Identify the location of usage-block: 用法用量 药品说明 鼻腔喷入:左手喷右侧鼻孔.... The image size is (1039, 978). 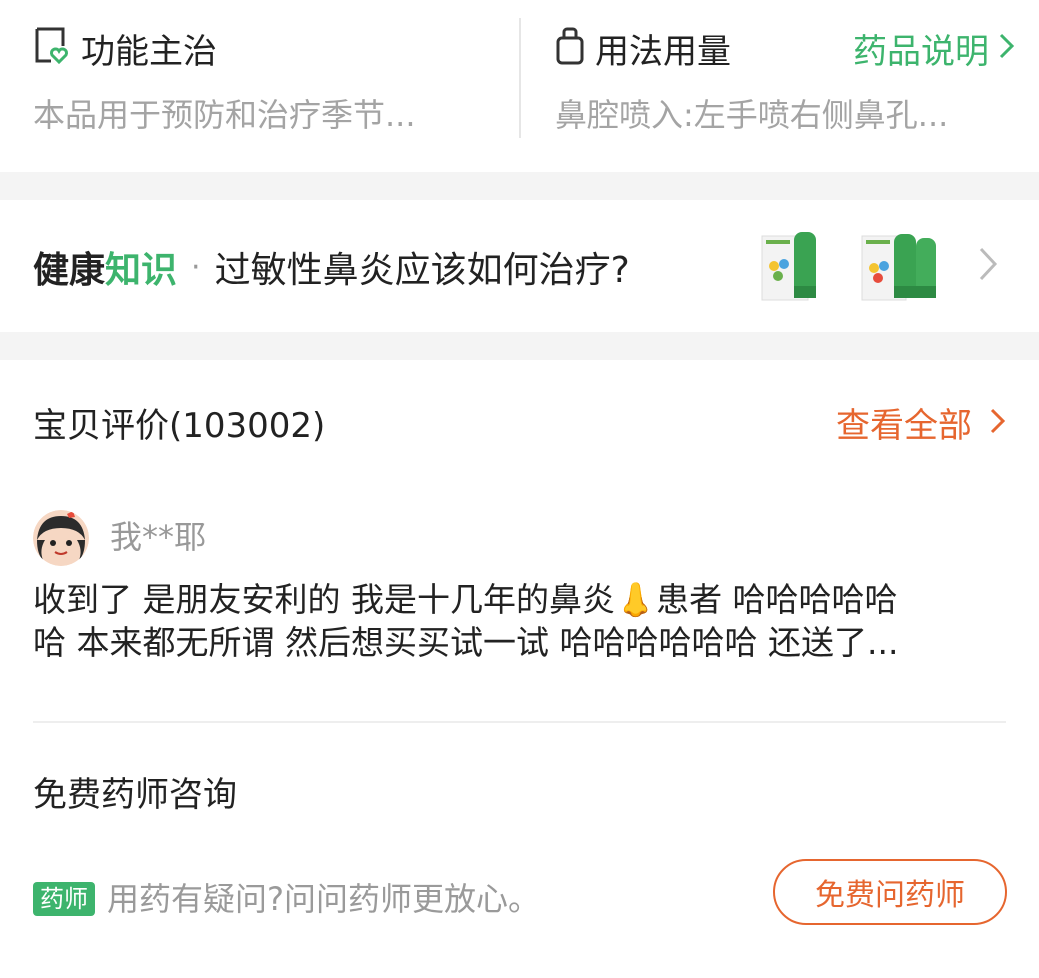
(785, 86).